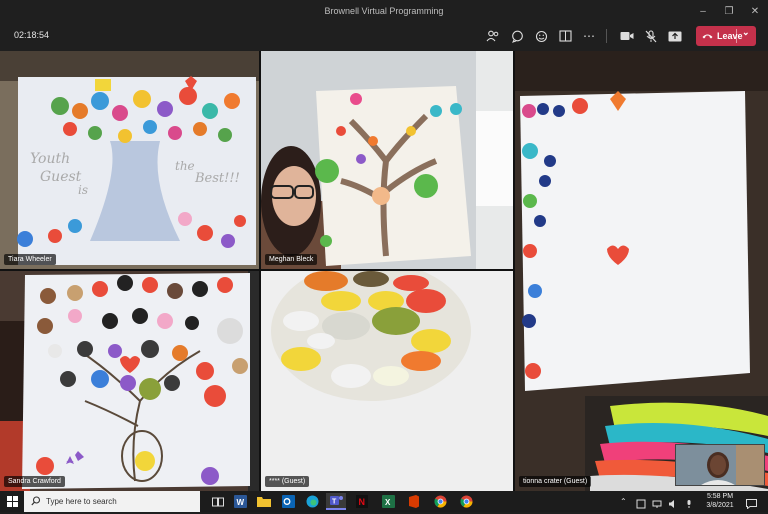 The image size is (768, 514). I want to click on netflix-icon: N, so click(362, 501).